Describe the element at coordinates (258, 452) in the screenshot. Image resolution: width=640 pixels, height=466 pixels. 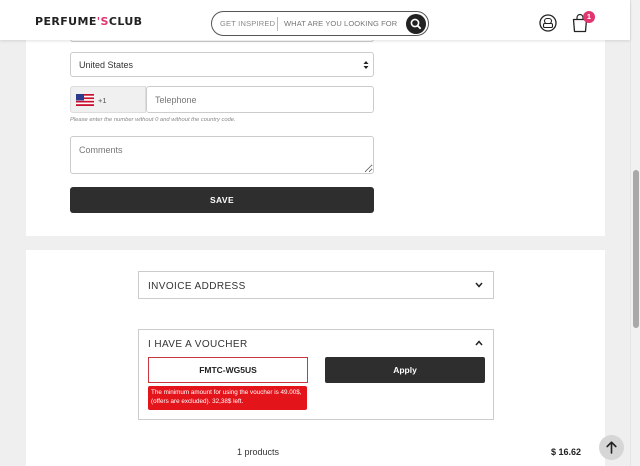
I see `products-count: 1 products` at that location.